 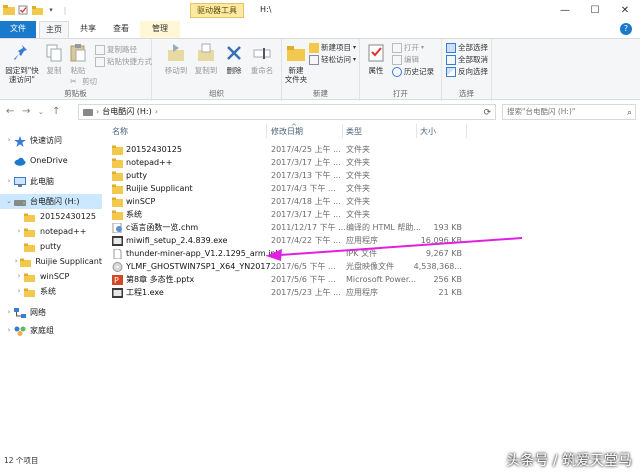 What do you see at coordinates (54, 58) in the screenshot?
I see `copy-button: 复制` at bounding box center [54, 58].